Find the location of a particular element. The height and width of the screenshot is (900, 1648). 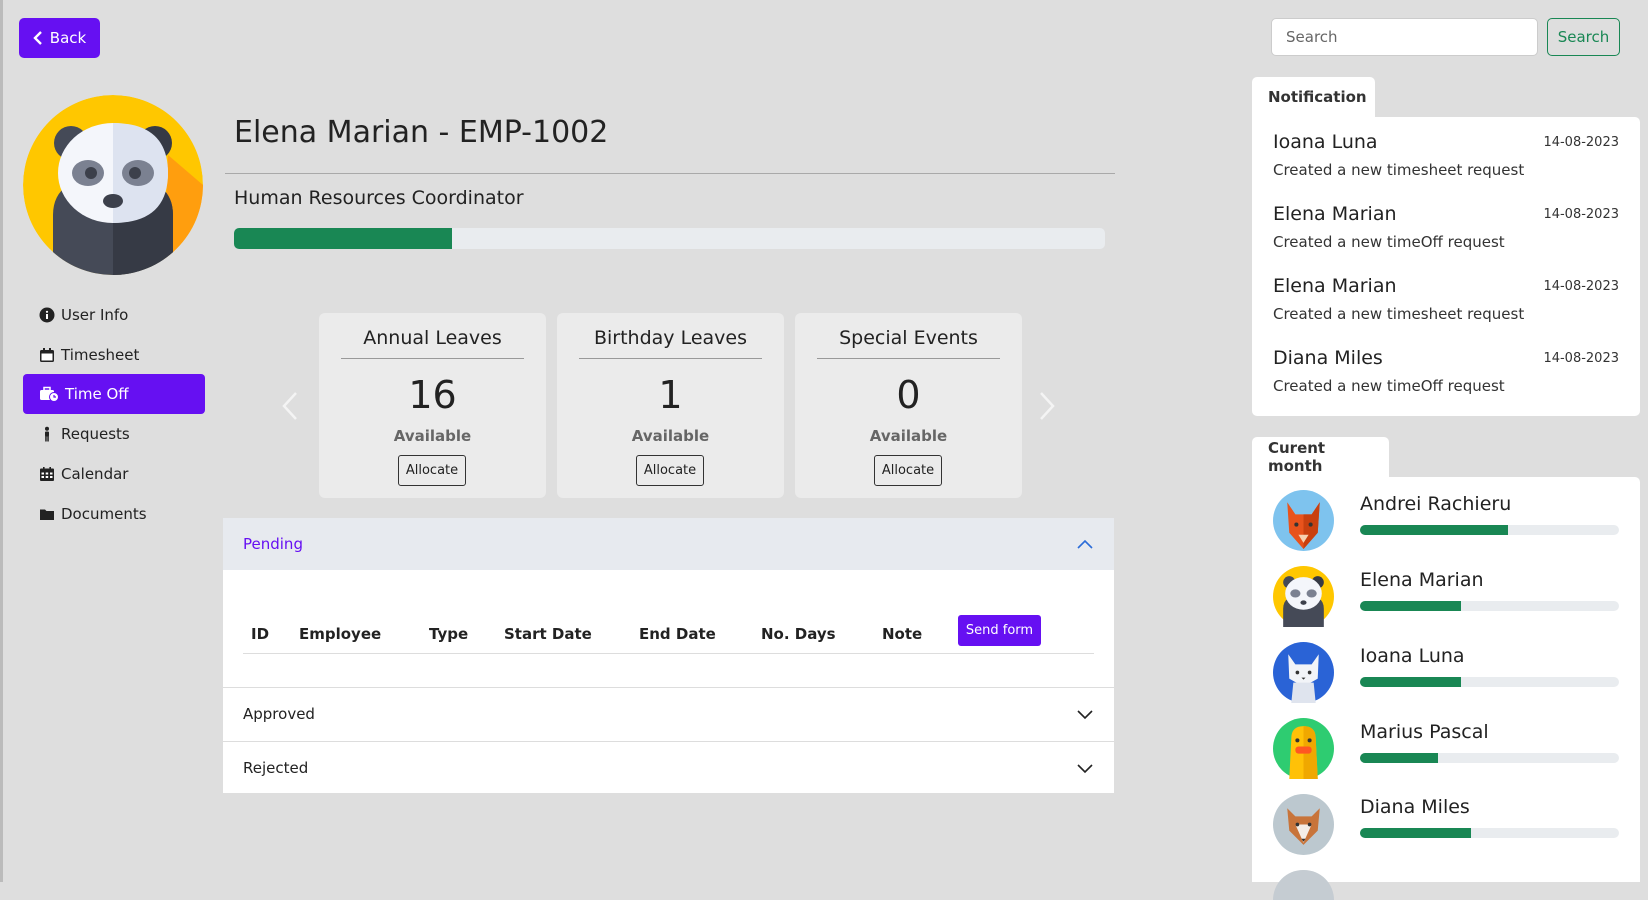

tab-notification: Notification is located at coordinates (1313, 97).